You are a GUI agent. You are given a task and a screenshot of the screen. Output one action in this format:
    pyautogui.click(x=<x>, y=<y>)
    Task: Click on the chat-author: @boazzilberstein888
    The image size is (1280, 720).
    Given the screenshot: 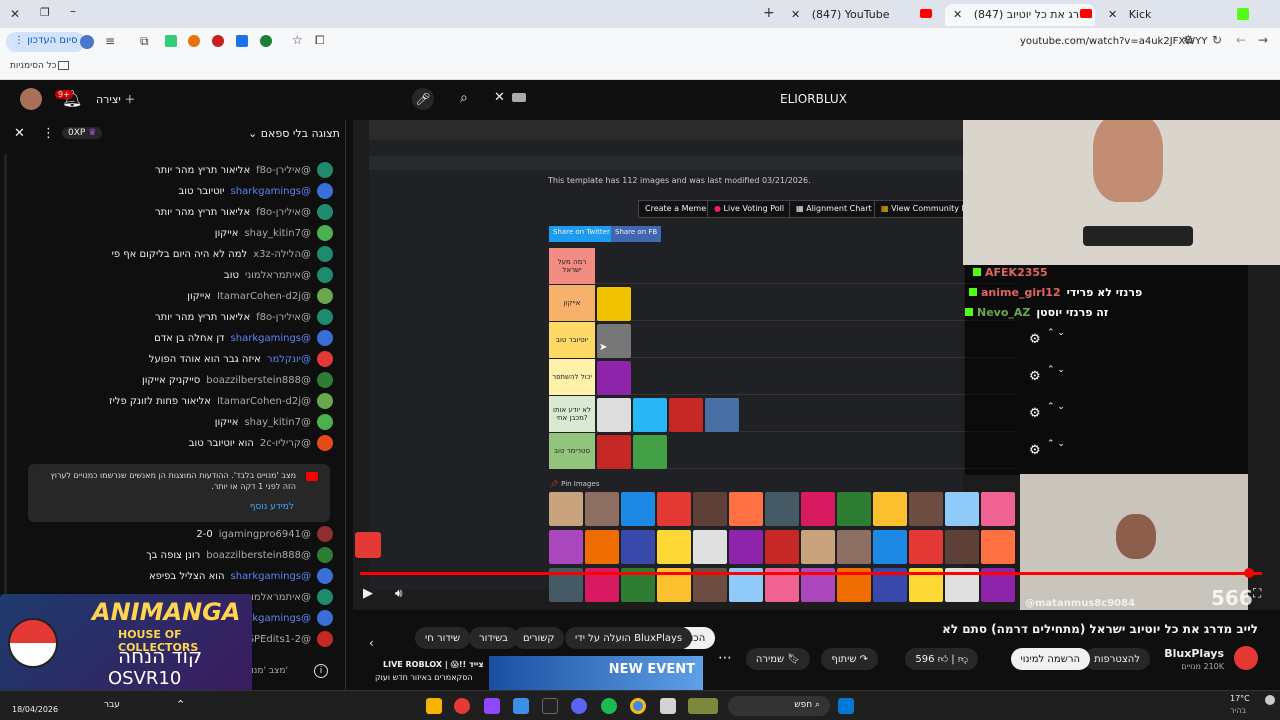 What is the action you would take?
    pyautogui.click(x=258, y=555)
    